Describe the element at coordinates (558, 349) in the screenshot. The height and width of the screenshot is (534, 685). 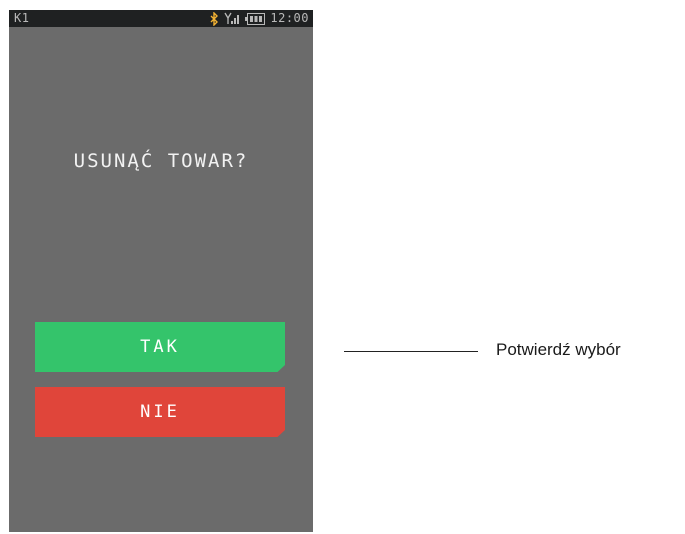
I see `callout-label: Potwierdź wybór` at that location.